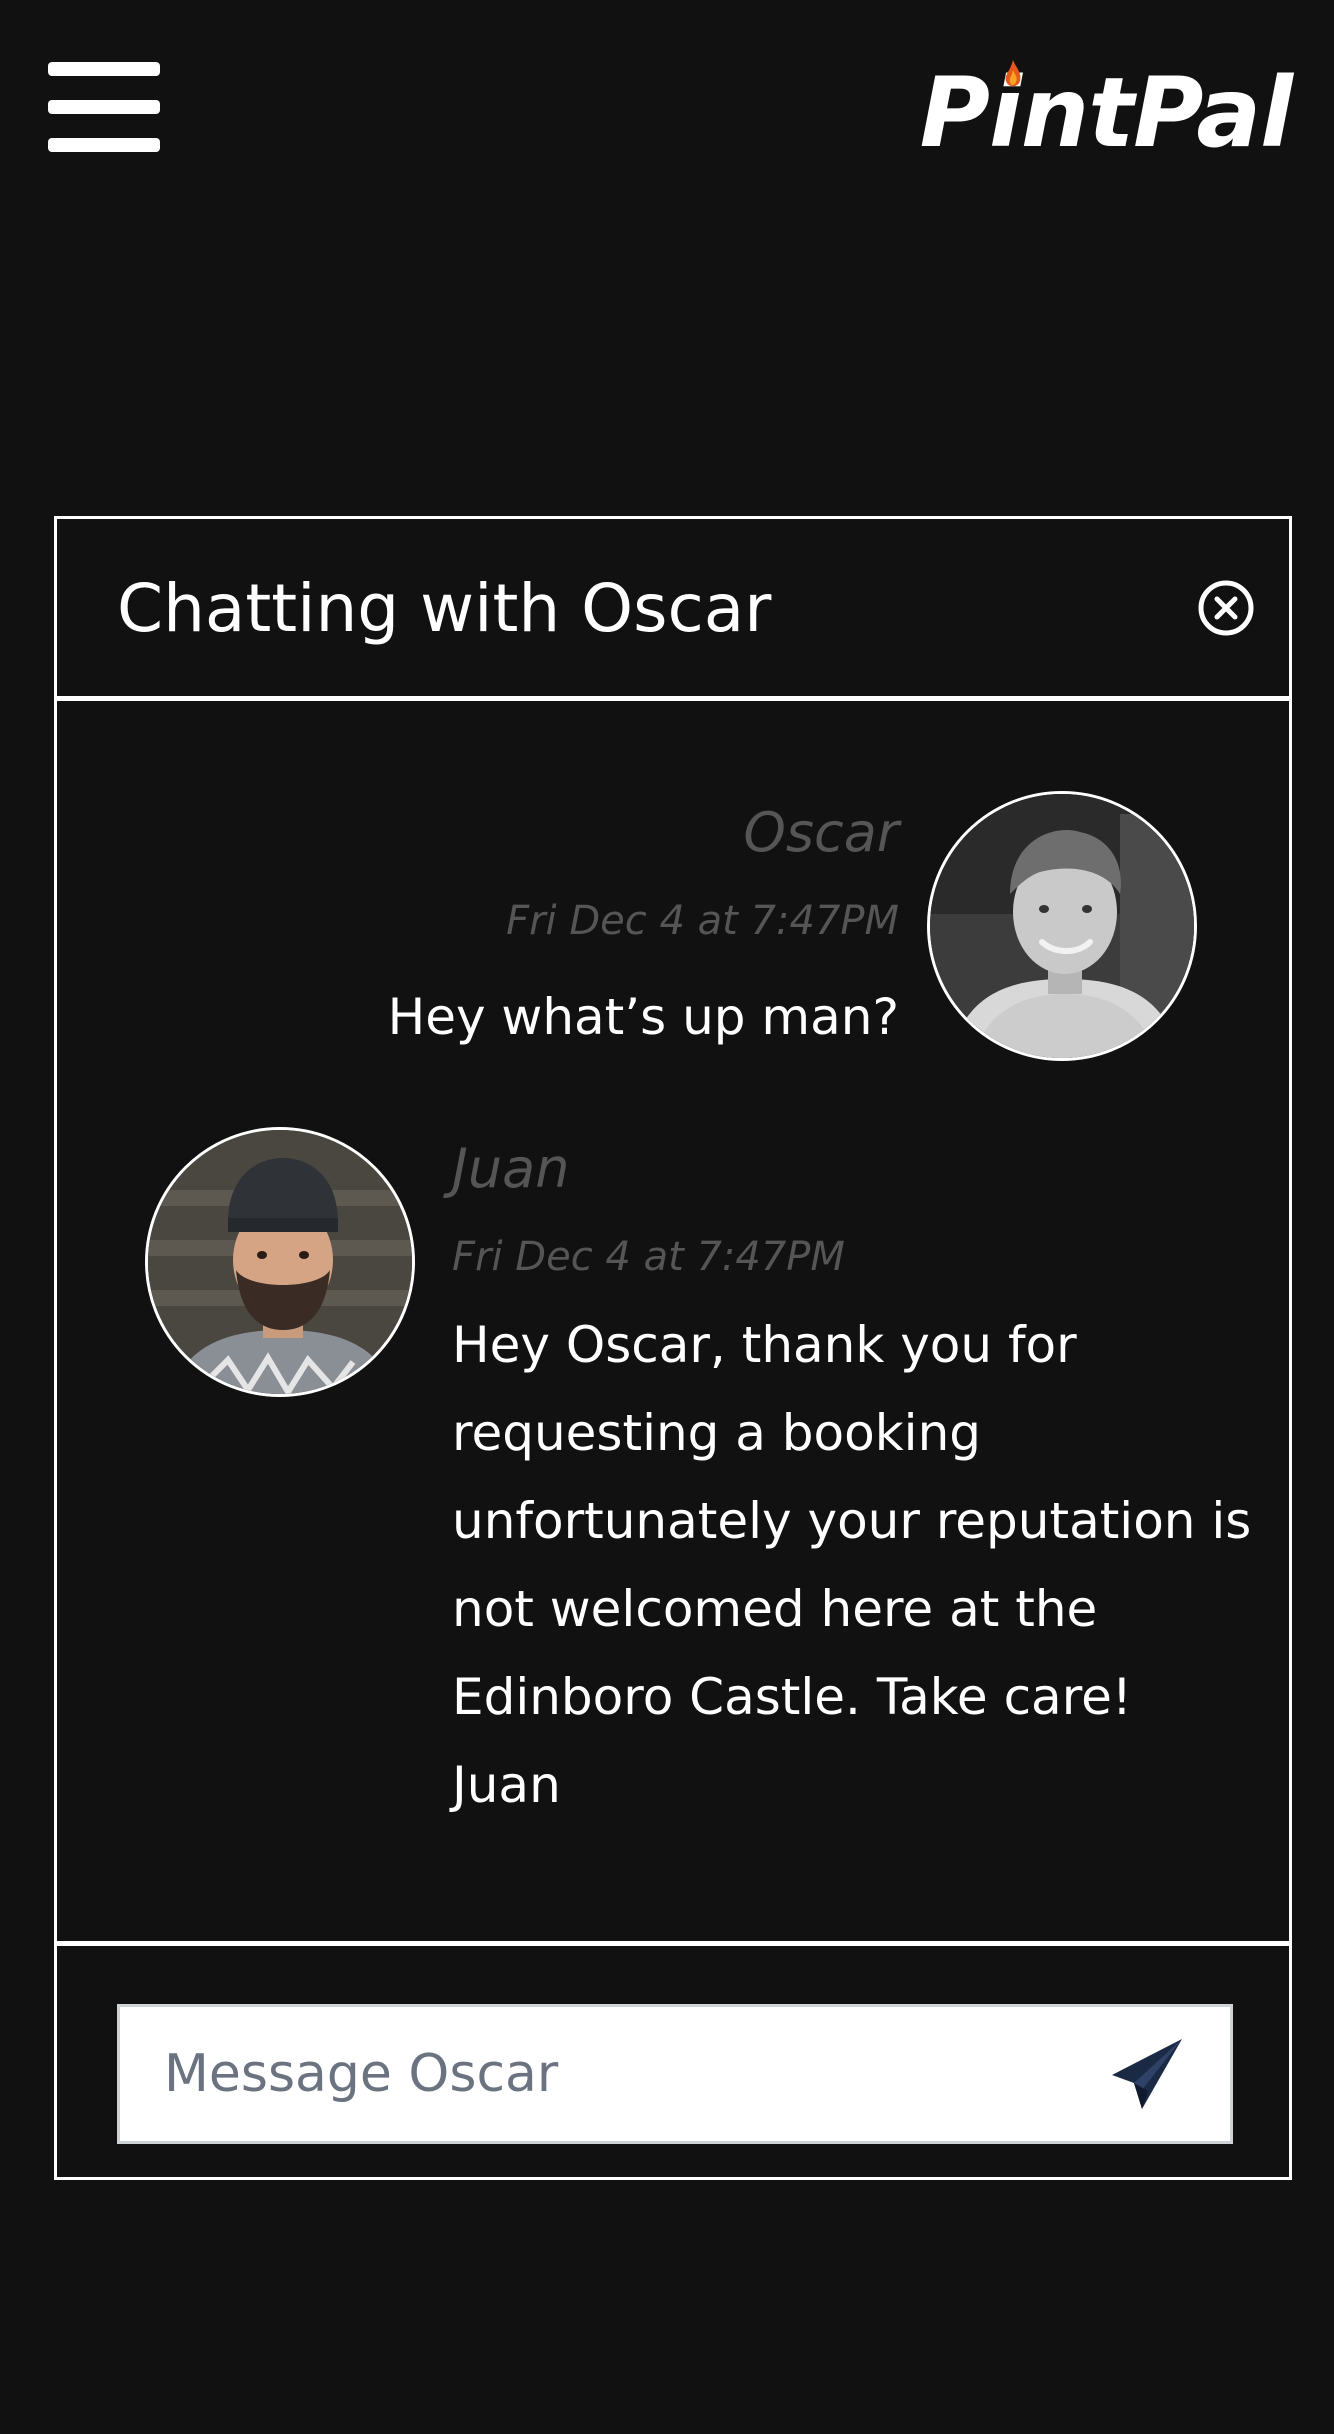  Describe the element at coordinates (821, 832) in the screenshot. I see `message-sender: Oscar` at that location.